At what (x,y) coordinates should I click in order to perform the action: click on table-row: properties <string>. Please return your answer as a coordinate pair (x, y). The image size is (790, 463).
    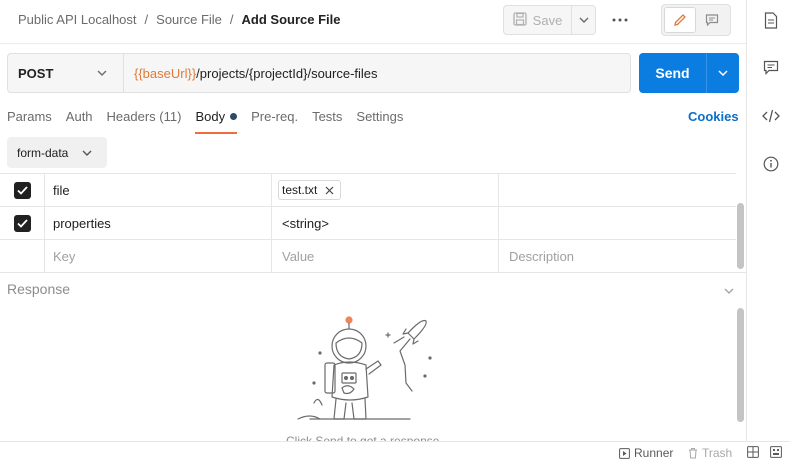
    Looking at the image, I should click on (368, 223).